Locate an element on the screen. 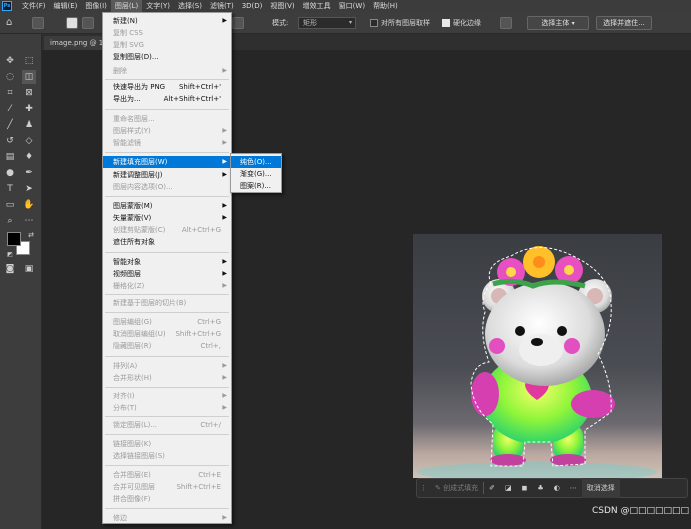  layer-menu-item: 排列(A) ▶ is located at coordinates (167, 366).